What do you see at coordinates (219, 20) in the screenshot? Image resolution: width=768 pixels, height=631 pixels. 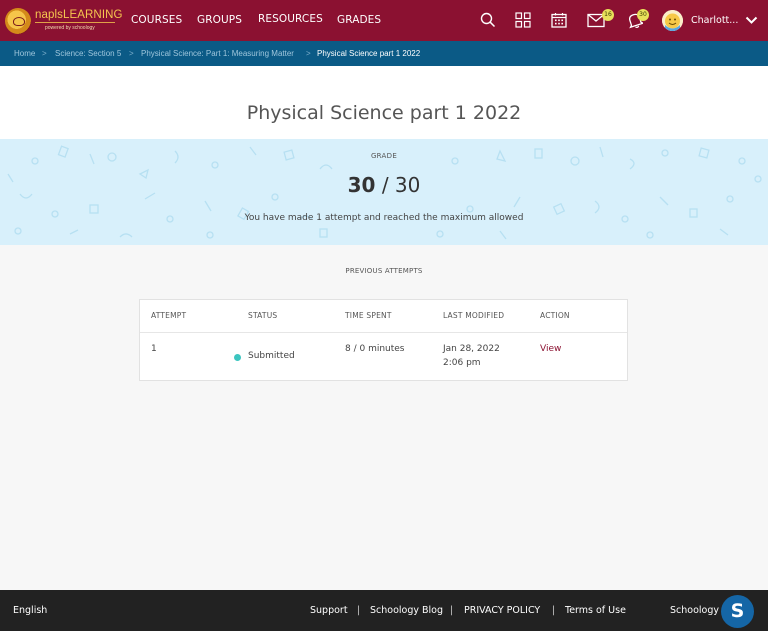 I see `nav-groups: GROUPS` at bounding box center [219, 20].